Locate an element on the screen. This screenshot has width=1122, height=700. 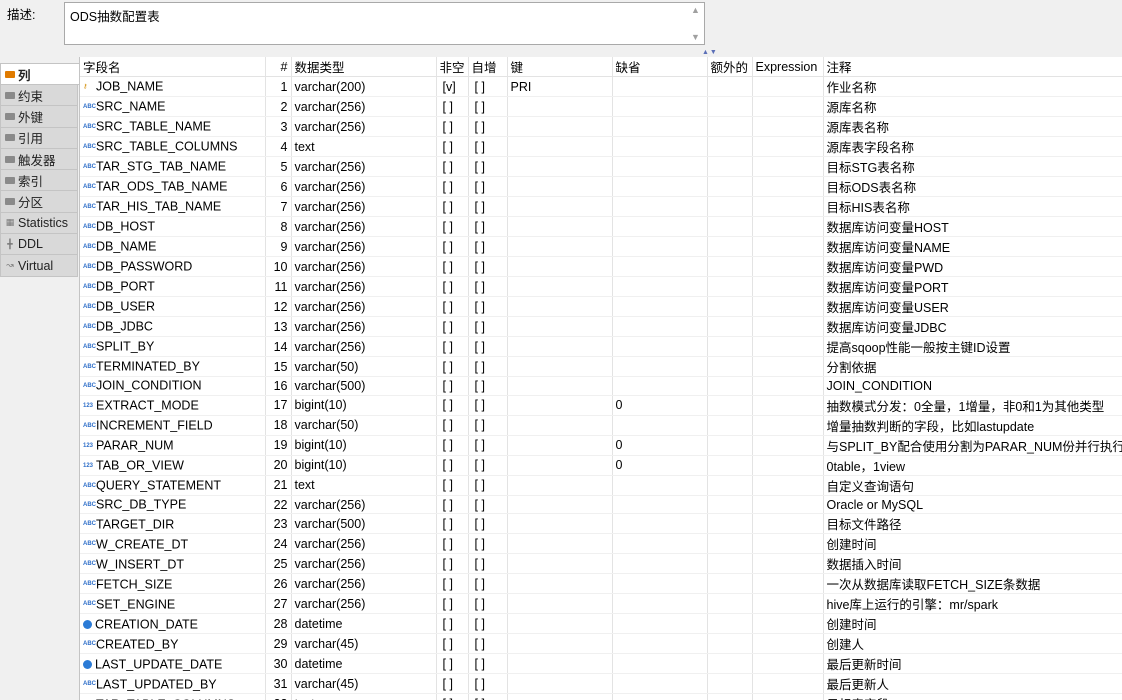
cell-comment: 增量抽数判断的字段，比如lastupdate is located at coordinates (972, 425).